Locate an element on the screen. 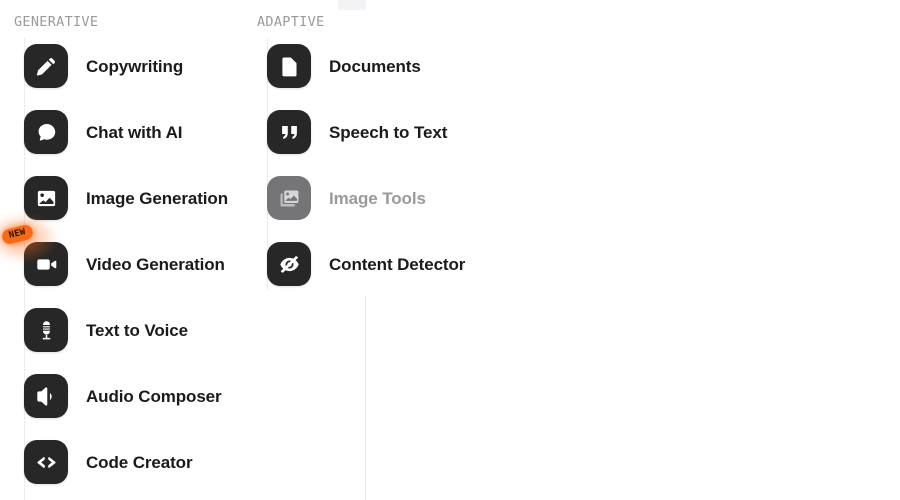  menu-item-label: Video Generation is located at coordinates (155, 264).